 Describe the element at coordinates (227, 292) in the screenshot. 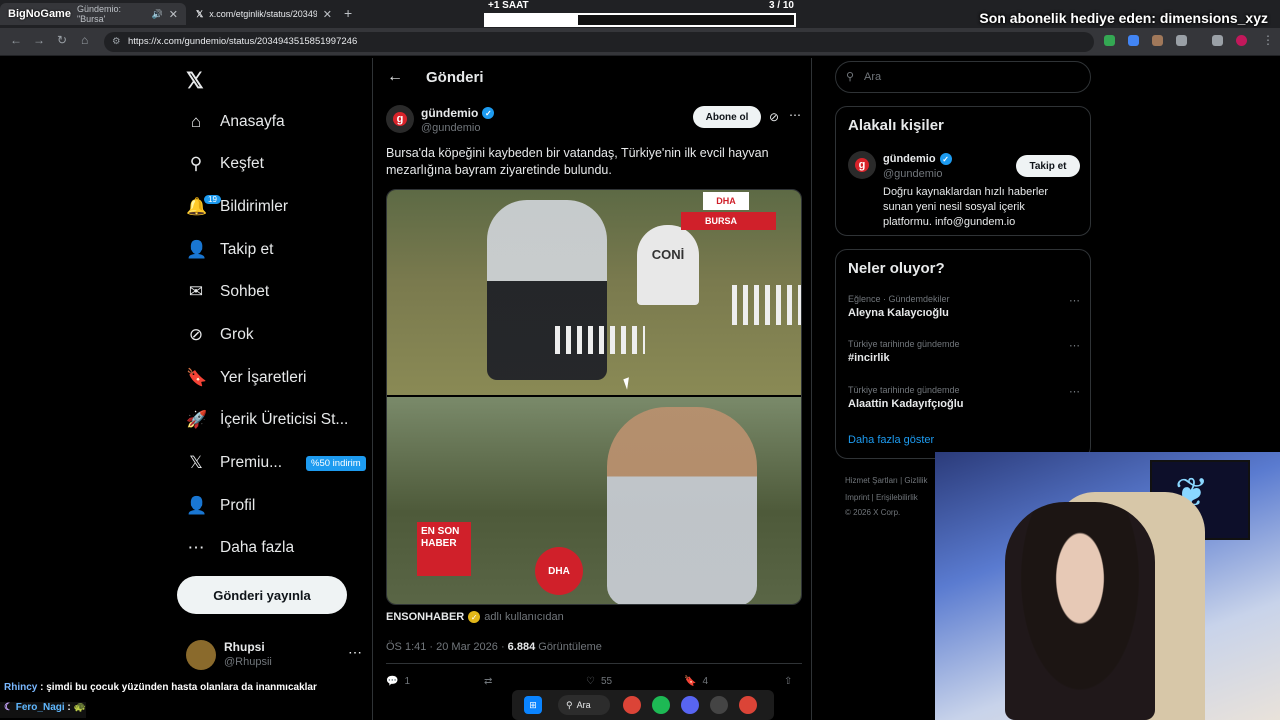

I see `nav-item-messages: ✉ Sohbet` at that location.